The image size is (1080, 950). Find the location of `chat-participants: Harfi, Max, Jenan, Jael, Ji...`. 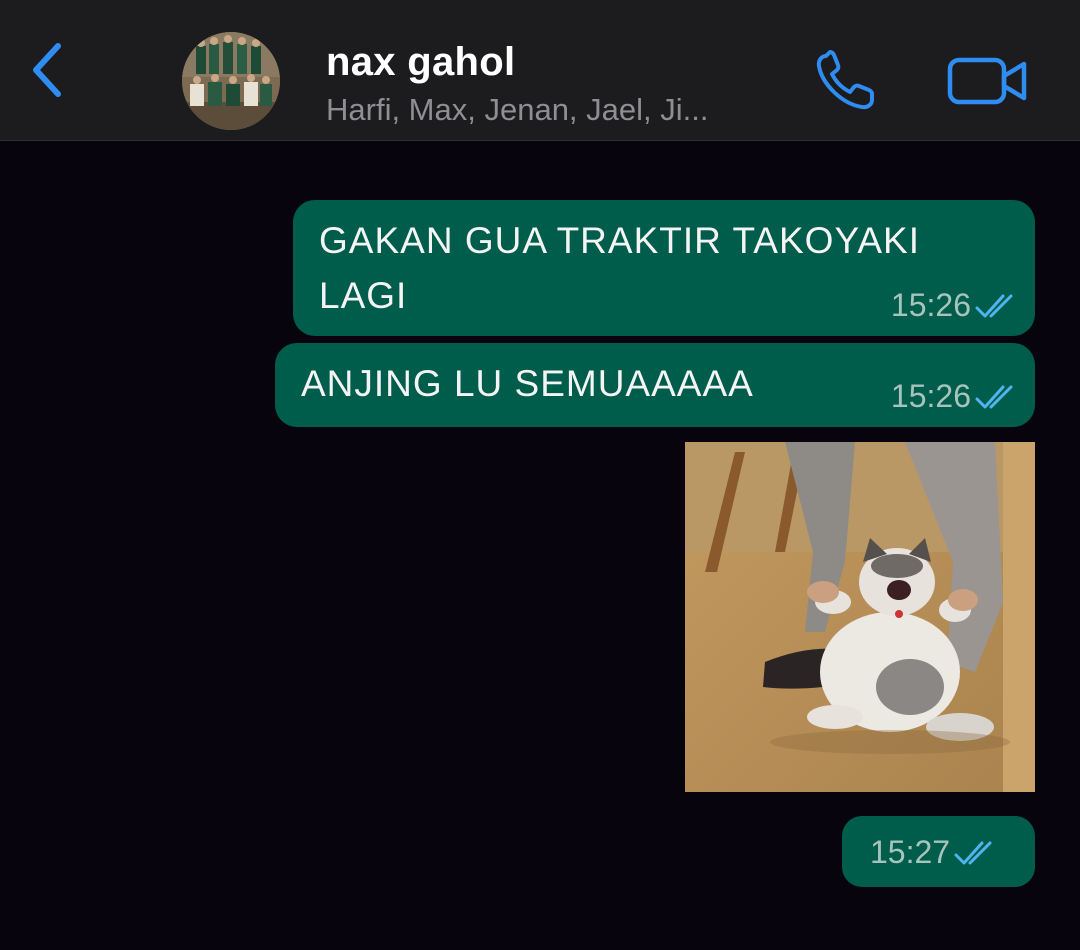

chat-participants: Harfi, Max, Jenan, Jael, Ji... is located at coordinates (517, 110).